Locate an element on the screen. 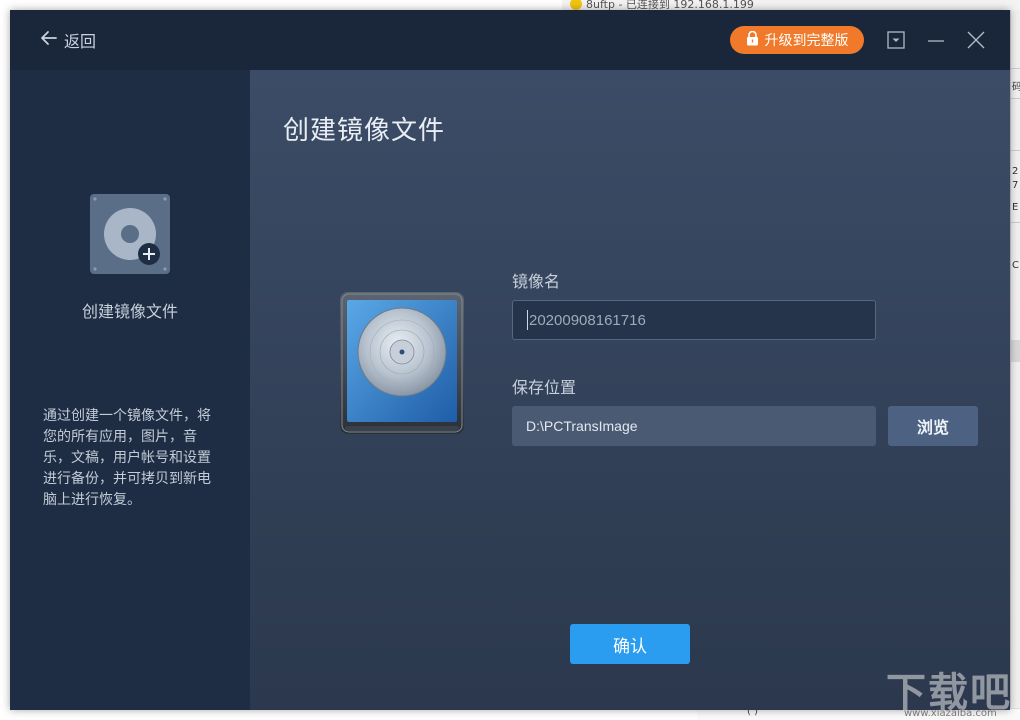  background-fragment: E is located at coordinates (1015, 207).